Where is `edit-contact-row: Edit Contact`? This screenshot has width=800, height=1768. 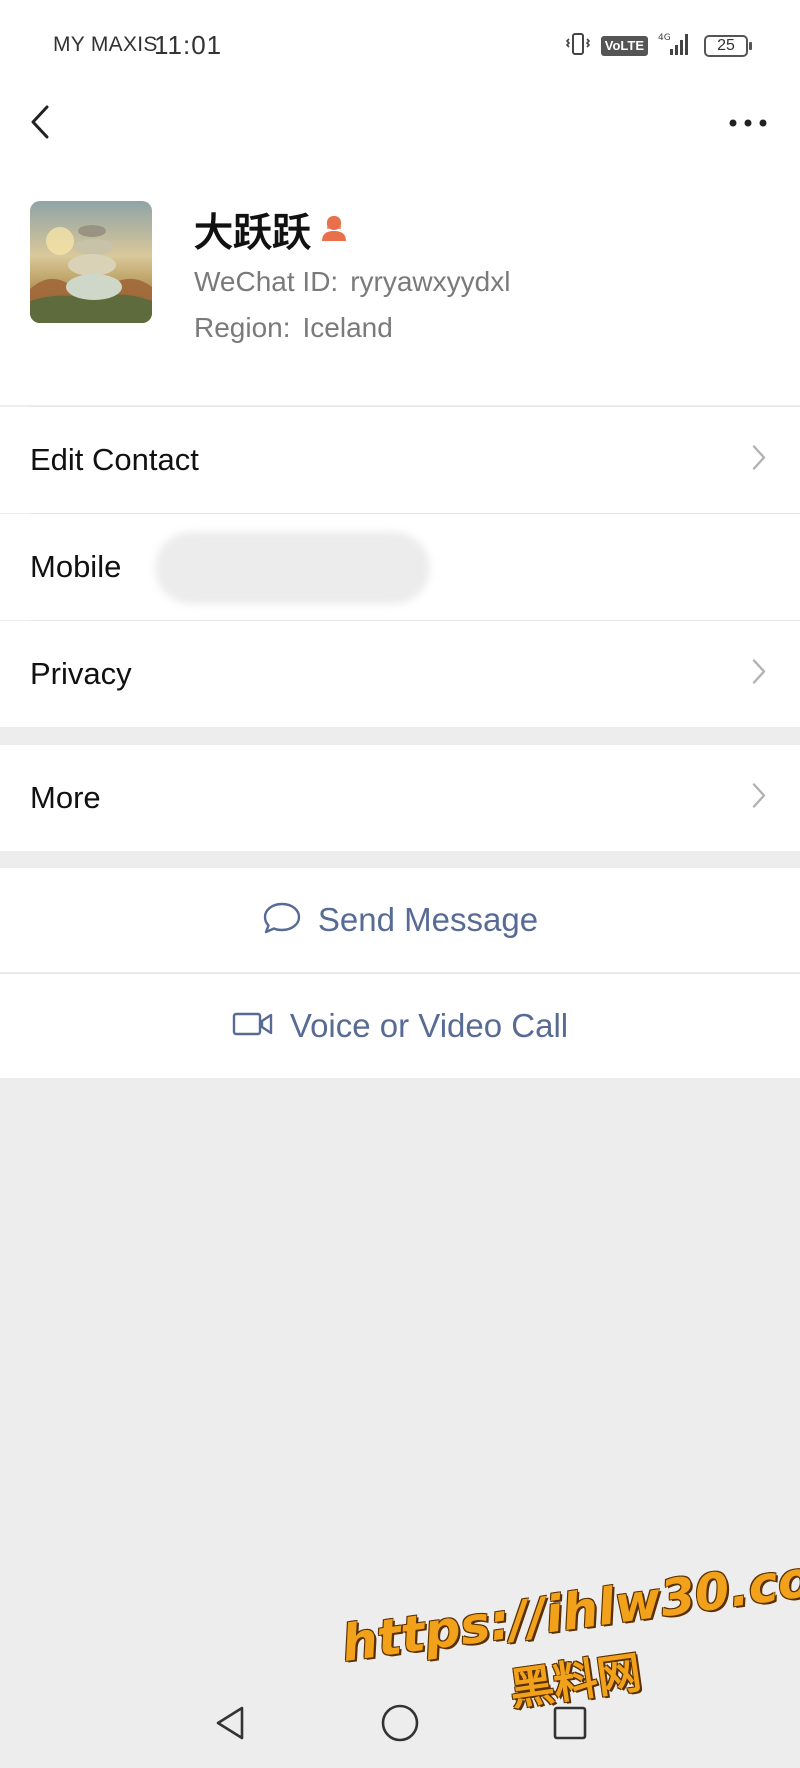 edit-contact-row: Edit Contact is located at coordinates (400, 460).